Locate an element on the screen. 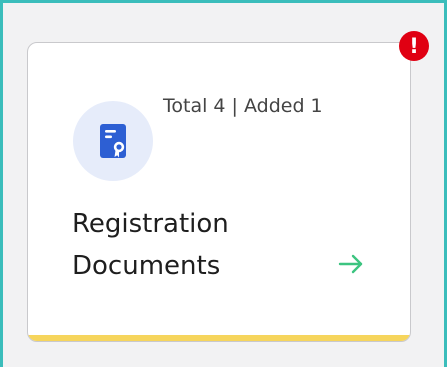 The width and height of the screenshot is (447, 367). card-title-line-2: Documents is located at coordinates (146, 266).